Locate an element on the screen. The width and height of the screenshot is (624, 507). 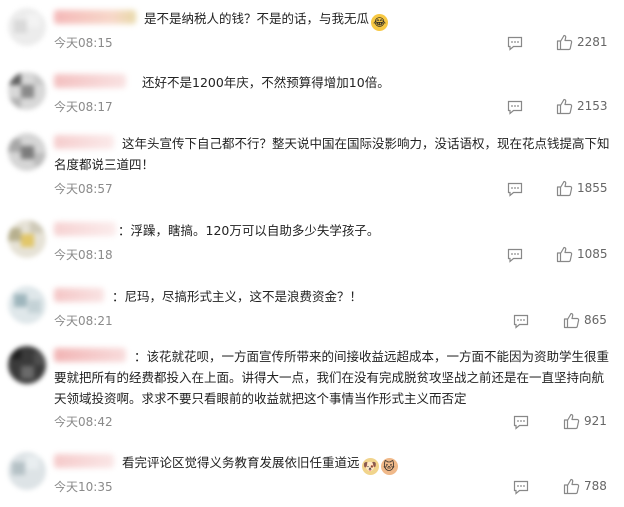
timestamp: 今天08:57 is located at coordinates (83, 189).